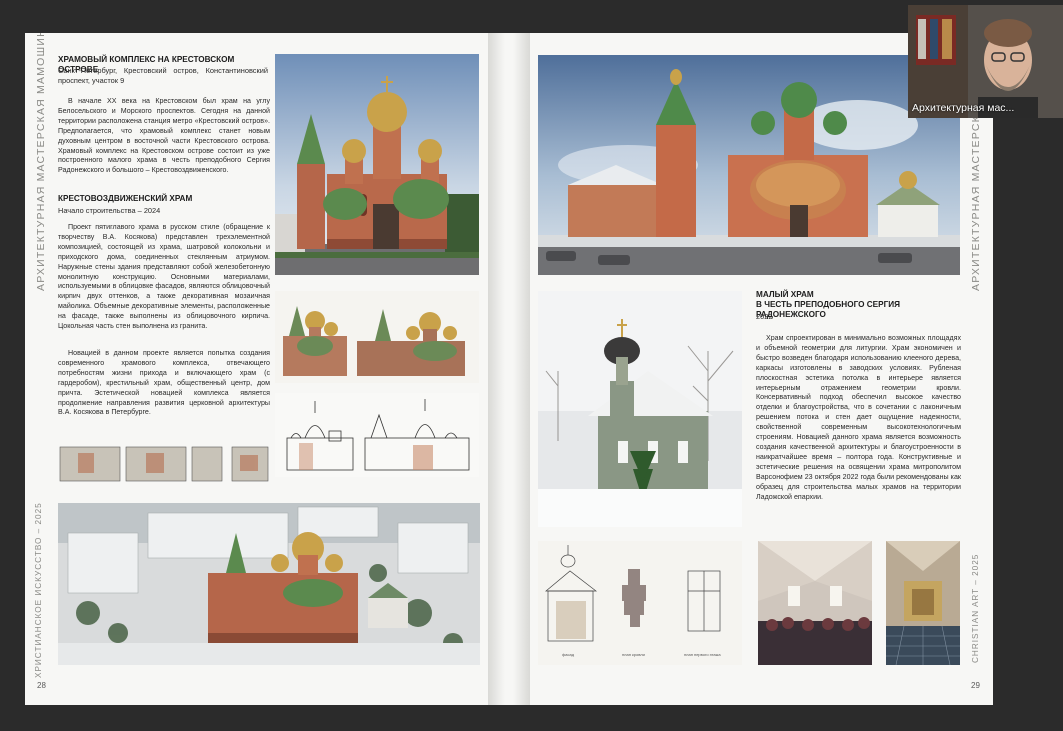 The image size is (1063, 731). Describe the element at coordinates (377, 337) in the screenshot. I see `facade-drawings` at that location.